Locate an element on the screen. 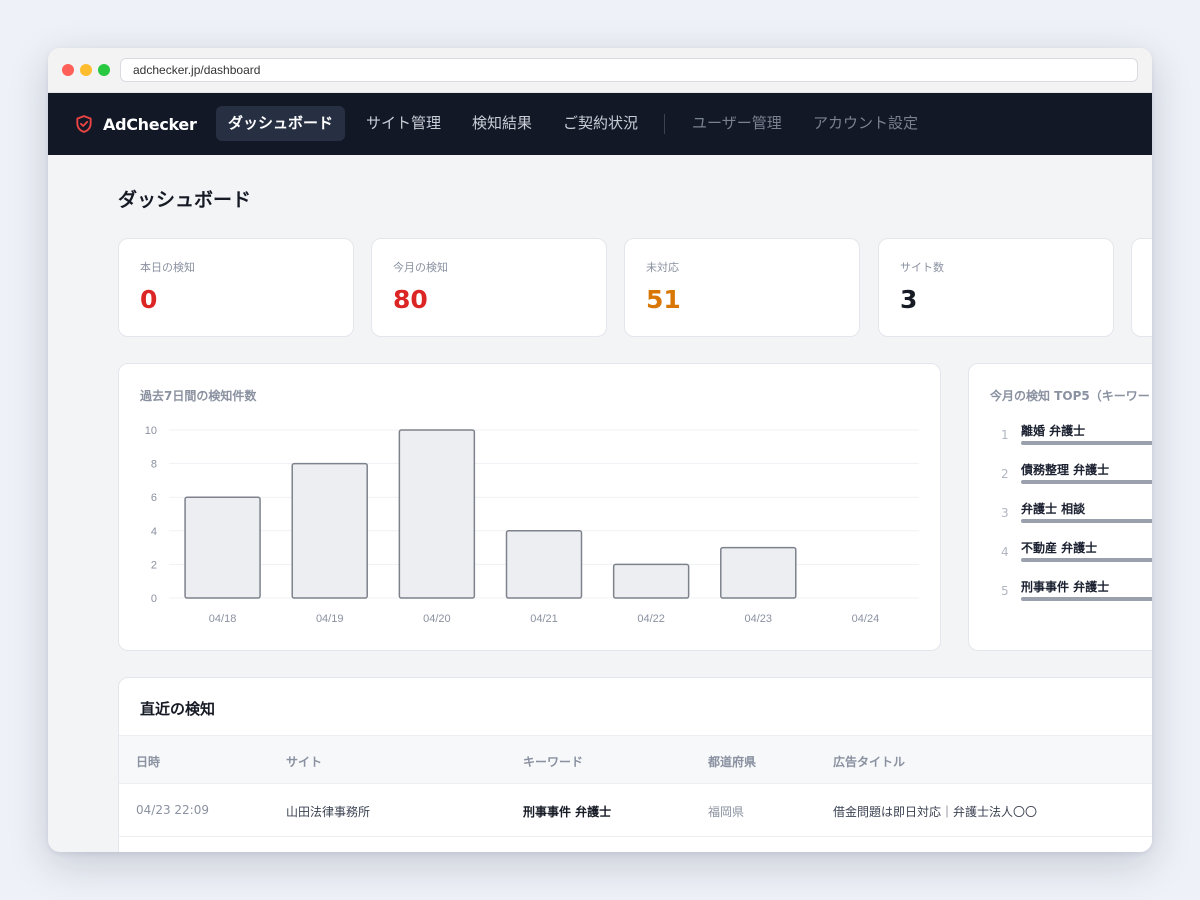 Image resolution: width=1200 pixels, height=900 pixels. table-title: 直近の検知 is located at coordinates (178, 709).